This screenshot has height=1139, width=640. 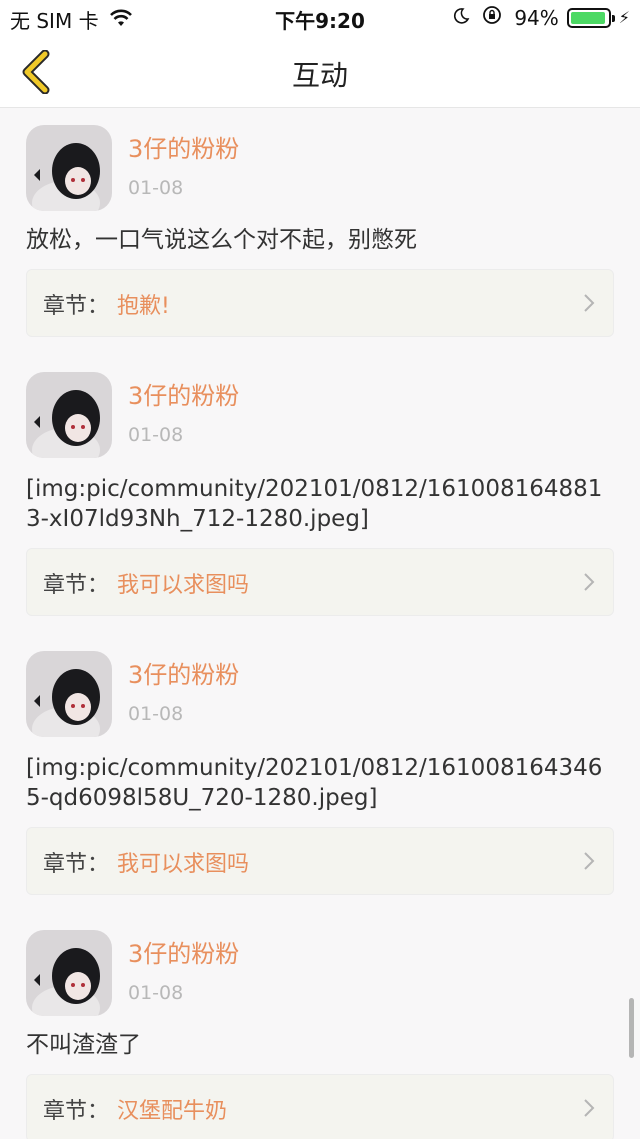 What do you see at coordinates (143, 306) in the screenshot?
I see `chapter-title: 抱歉!` at bounding box center [143, 306].